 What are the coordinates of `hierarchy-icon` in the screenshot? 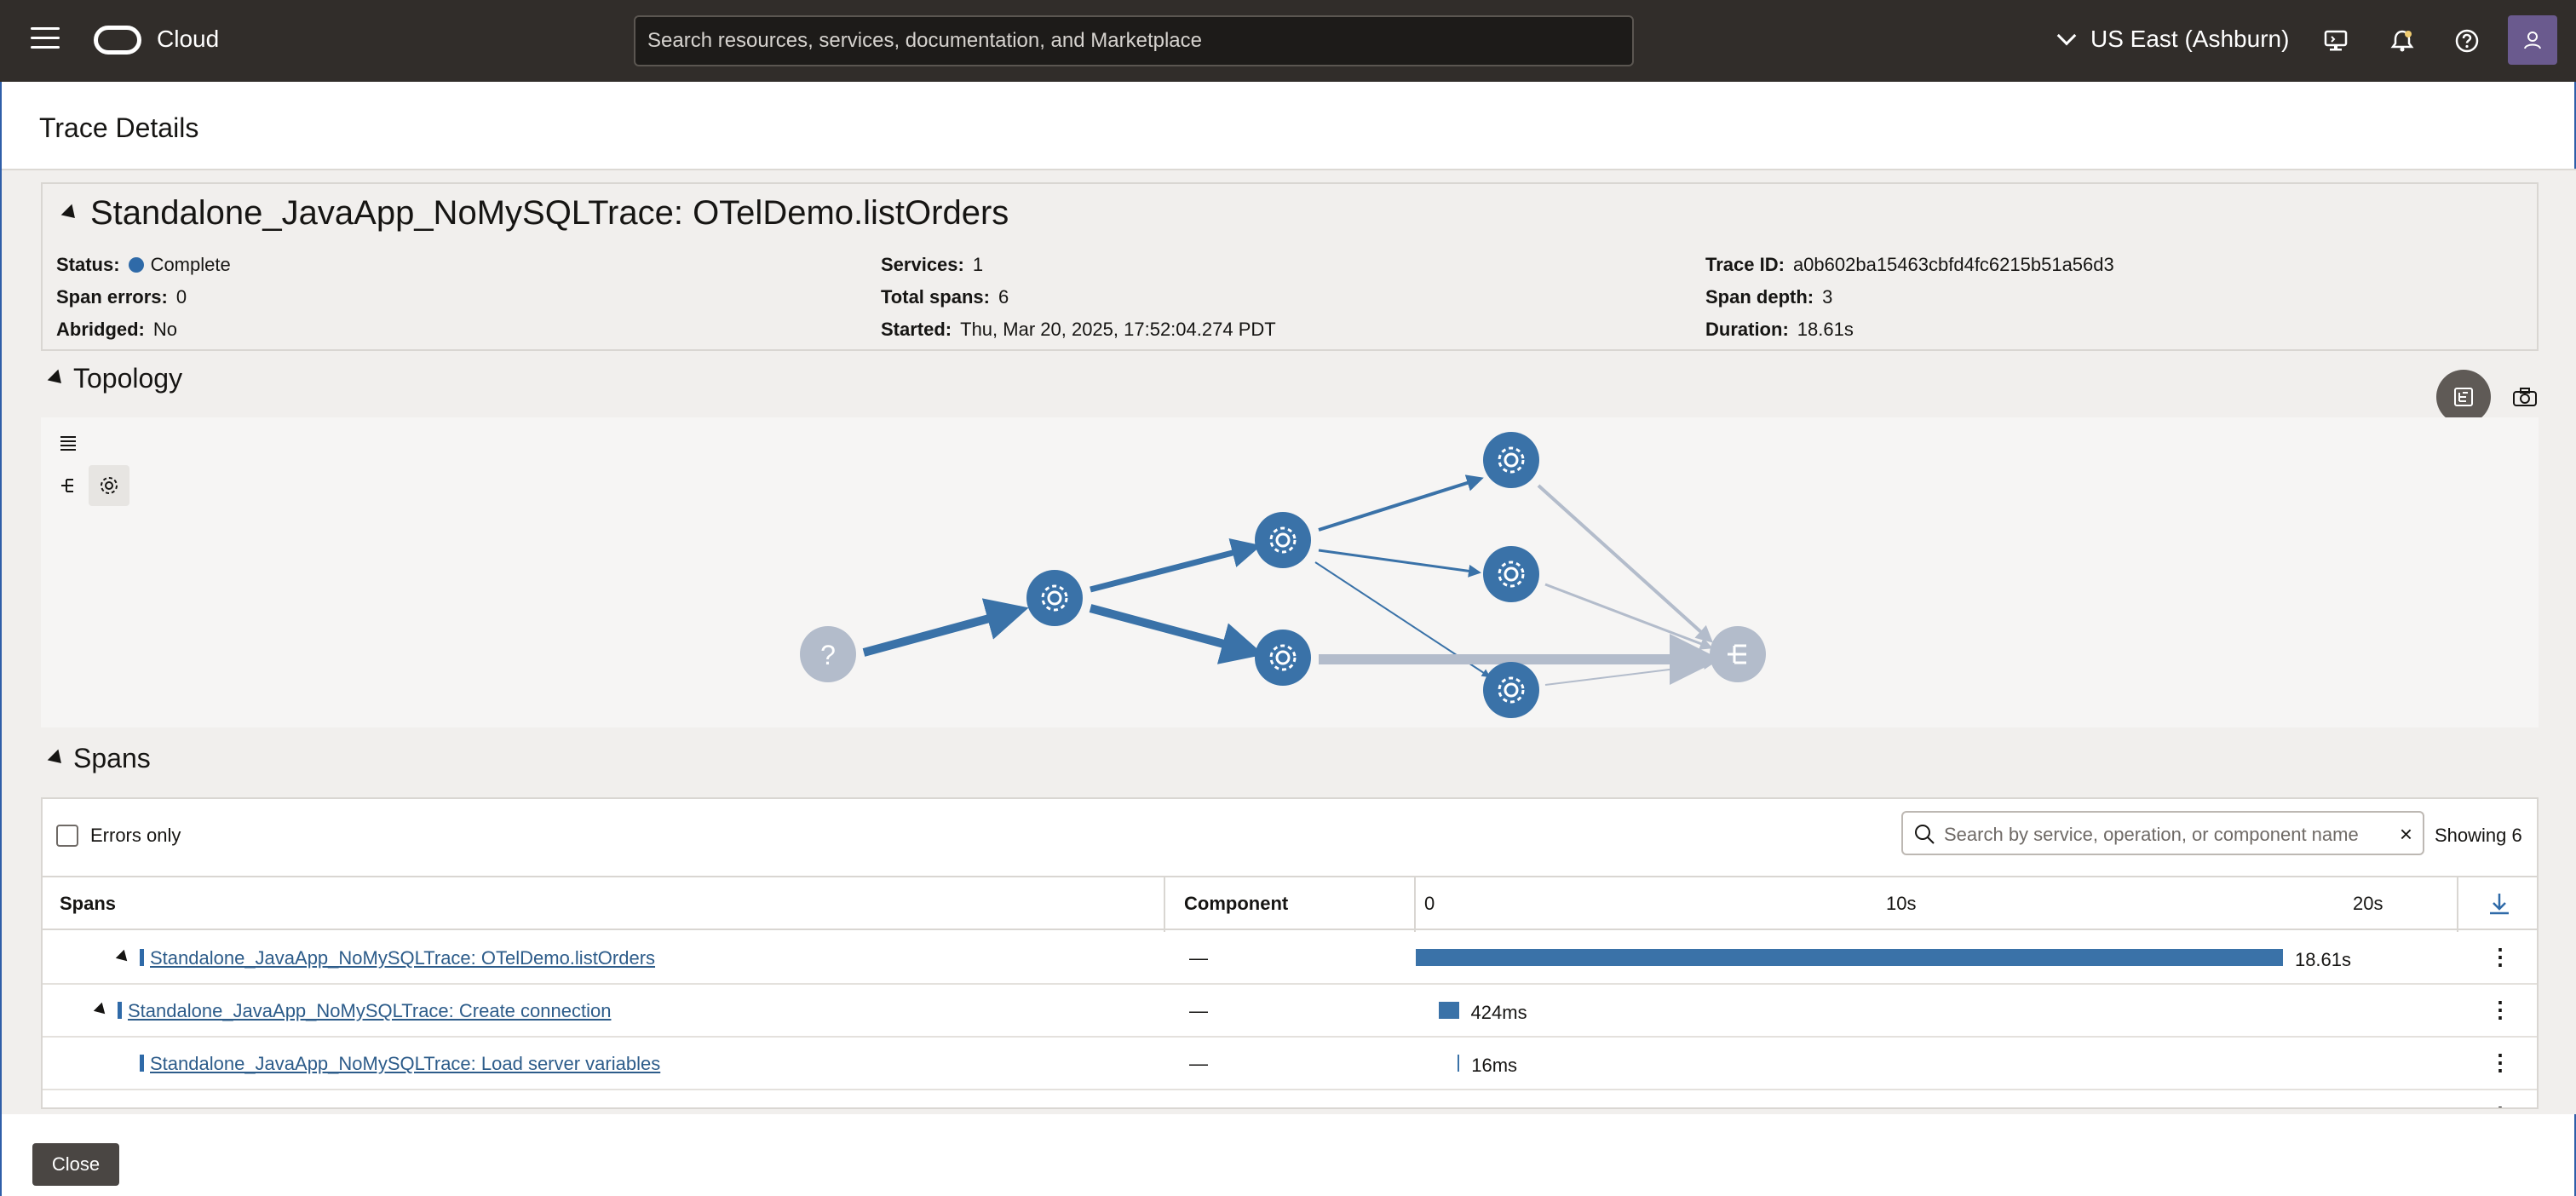 It's located at (2464, 397).